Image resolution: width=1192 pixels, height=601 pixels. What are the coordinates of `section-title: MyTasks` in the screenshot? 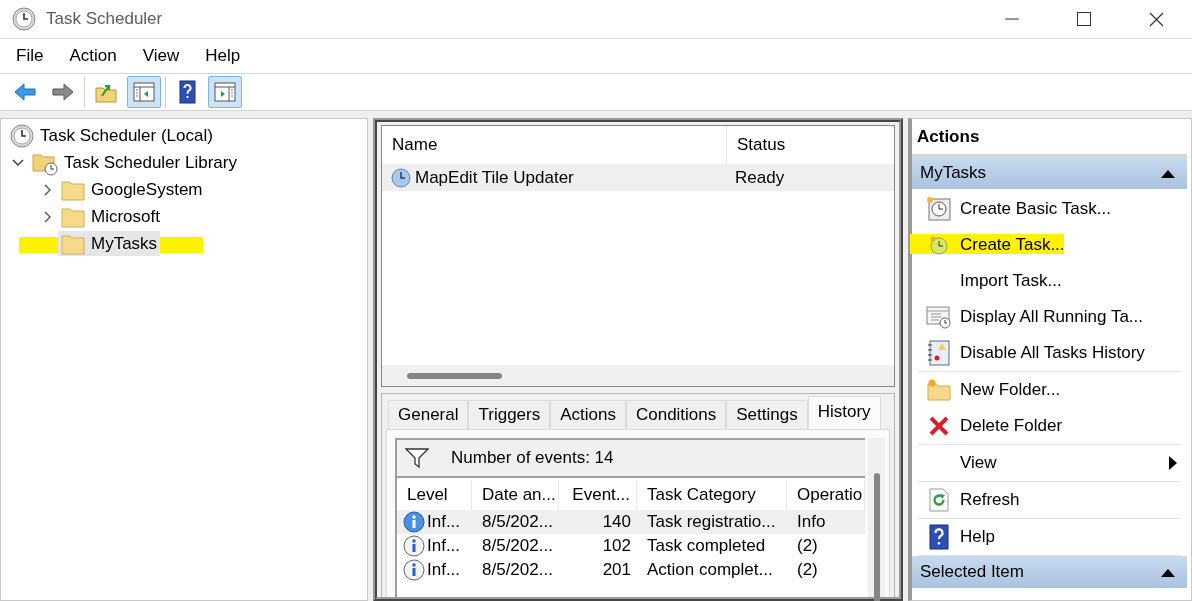 It's located at (953, 173).